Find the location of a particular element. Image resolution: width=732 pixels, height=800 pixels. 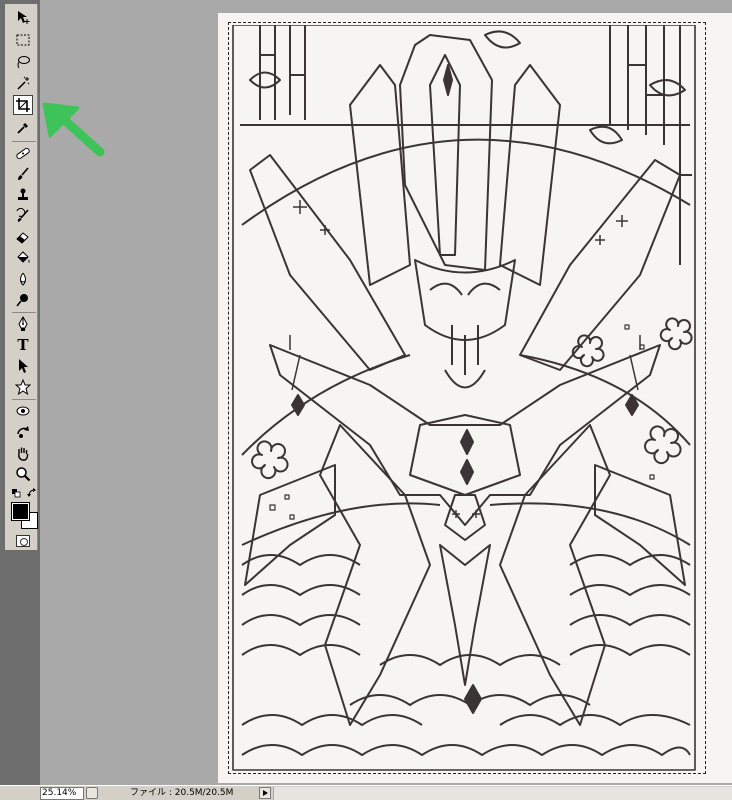

annotation-arrow-icon is located at coordinates (73, 129).